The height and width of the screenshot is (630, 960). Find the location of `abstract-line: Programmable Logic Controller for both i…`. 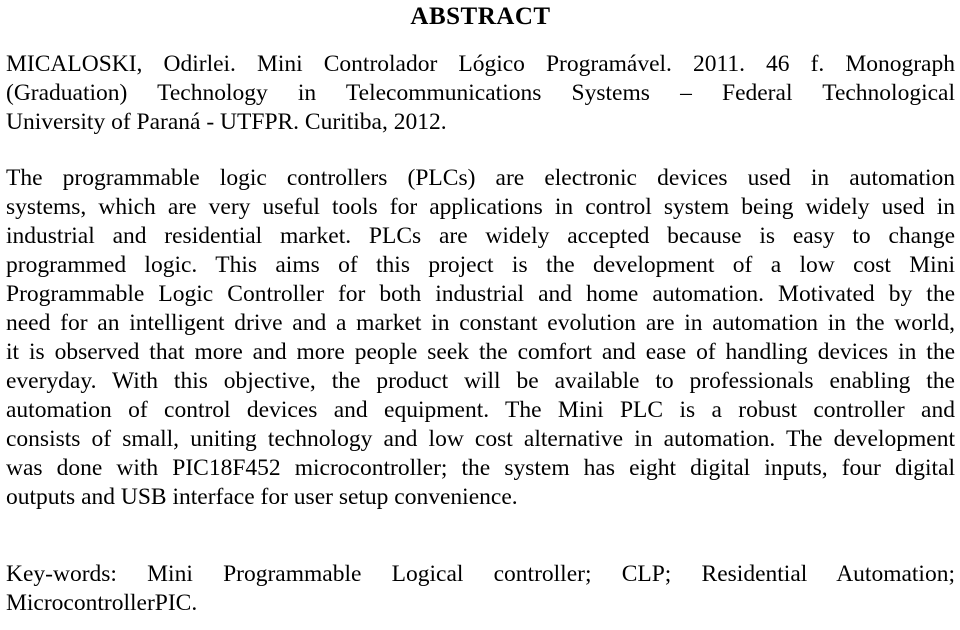

abstract-line: Programmable Logic Controller for both i… is located at coordinates (480, 294).